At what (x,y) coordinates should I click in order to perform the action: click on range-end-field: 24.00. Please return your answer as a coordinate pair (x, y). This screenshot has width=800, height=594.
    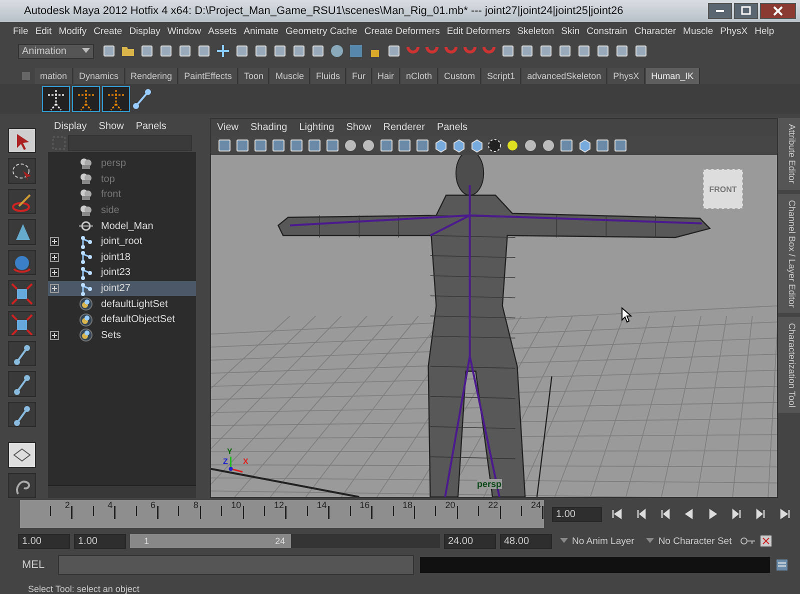
    Looking at the image, I should click on (470, 541).